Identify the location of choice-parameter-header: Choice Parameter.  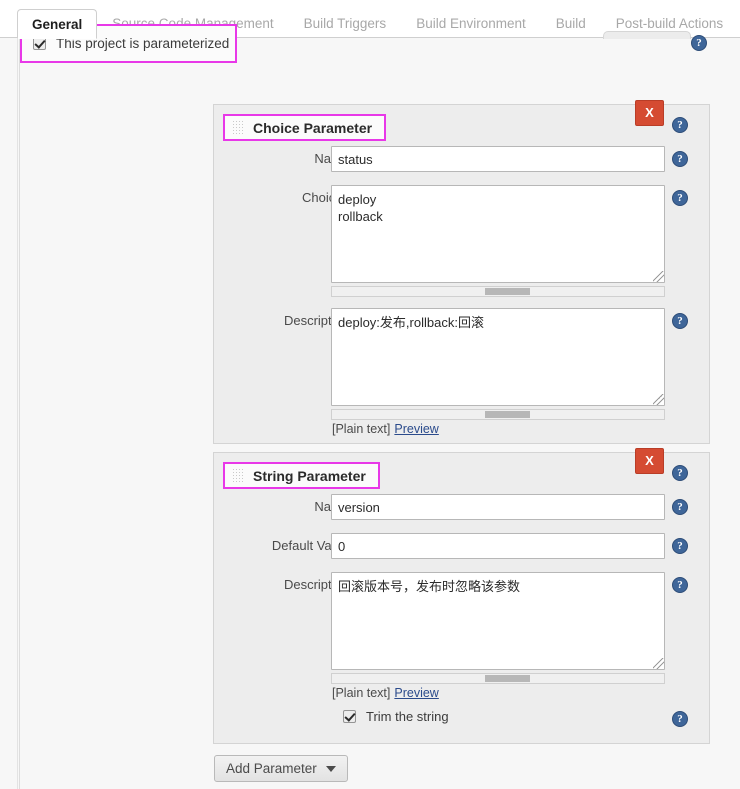
(305, 127).